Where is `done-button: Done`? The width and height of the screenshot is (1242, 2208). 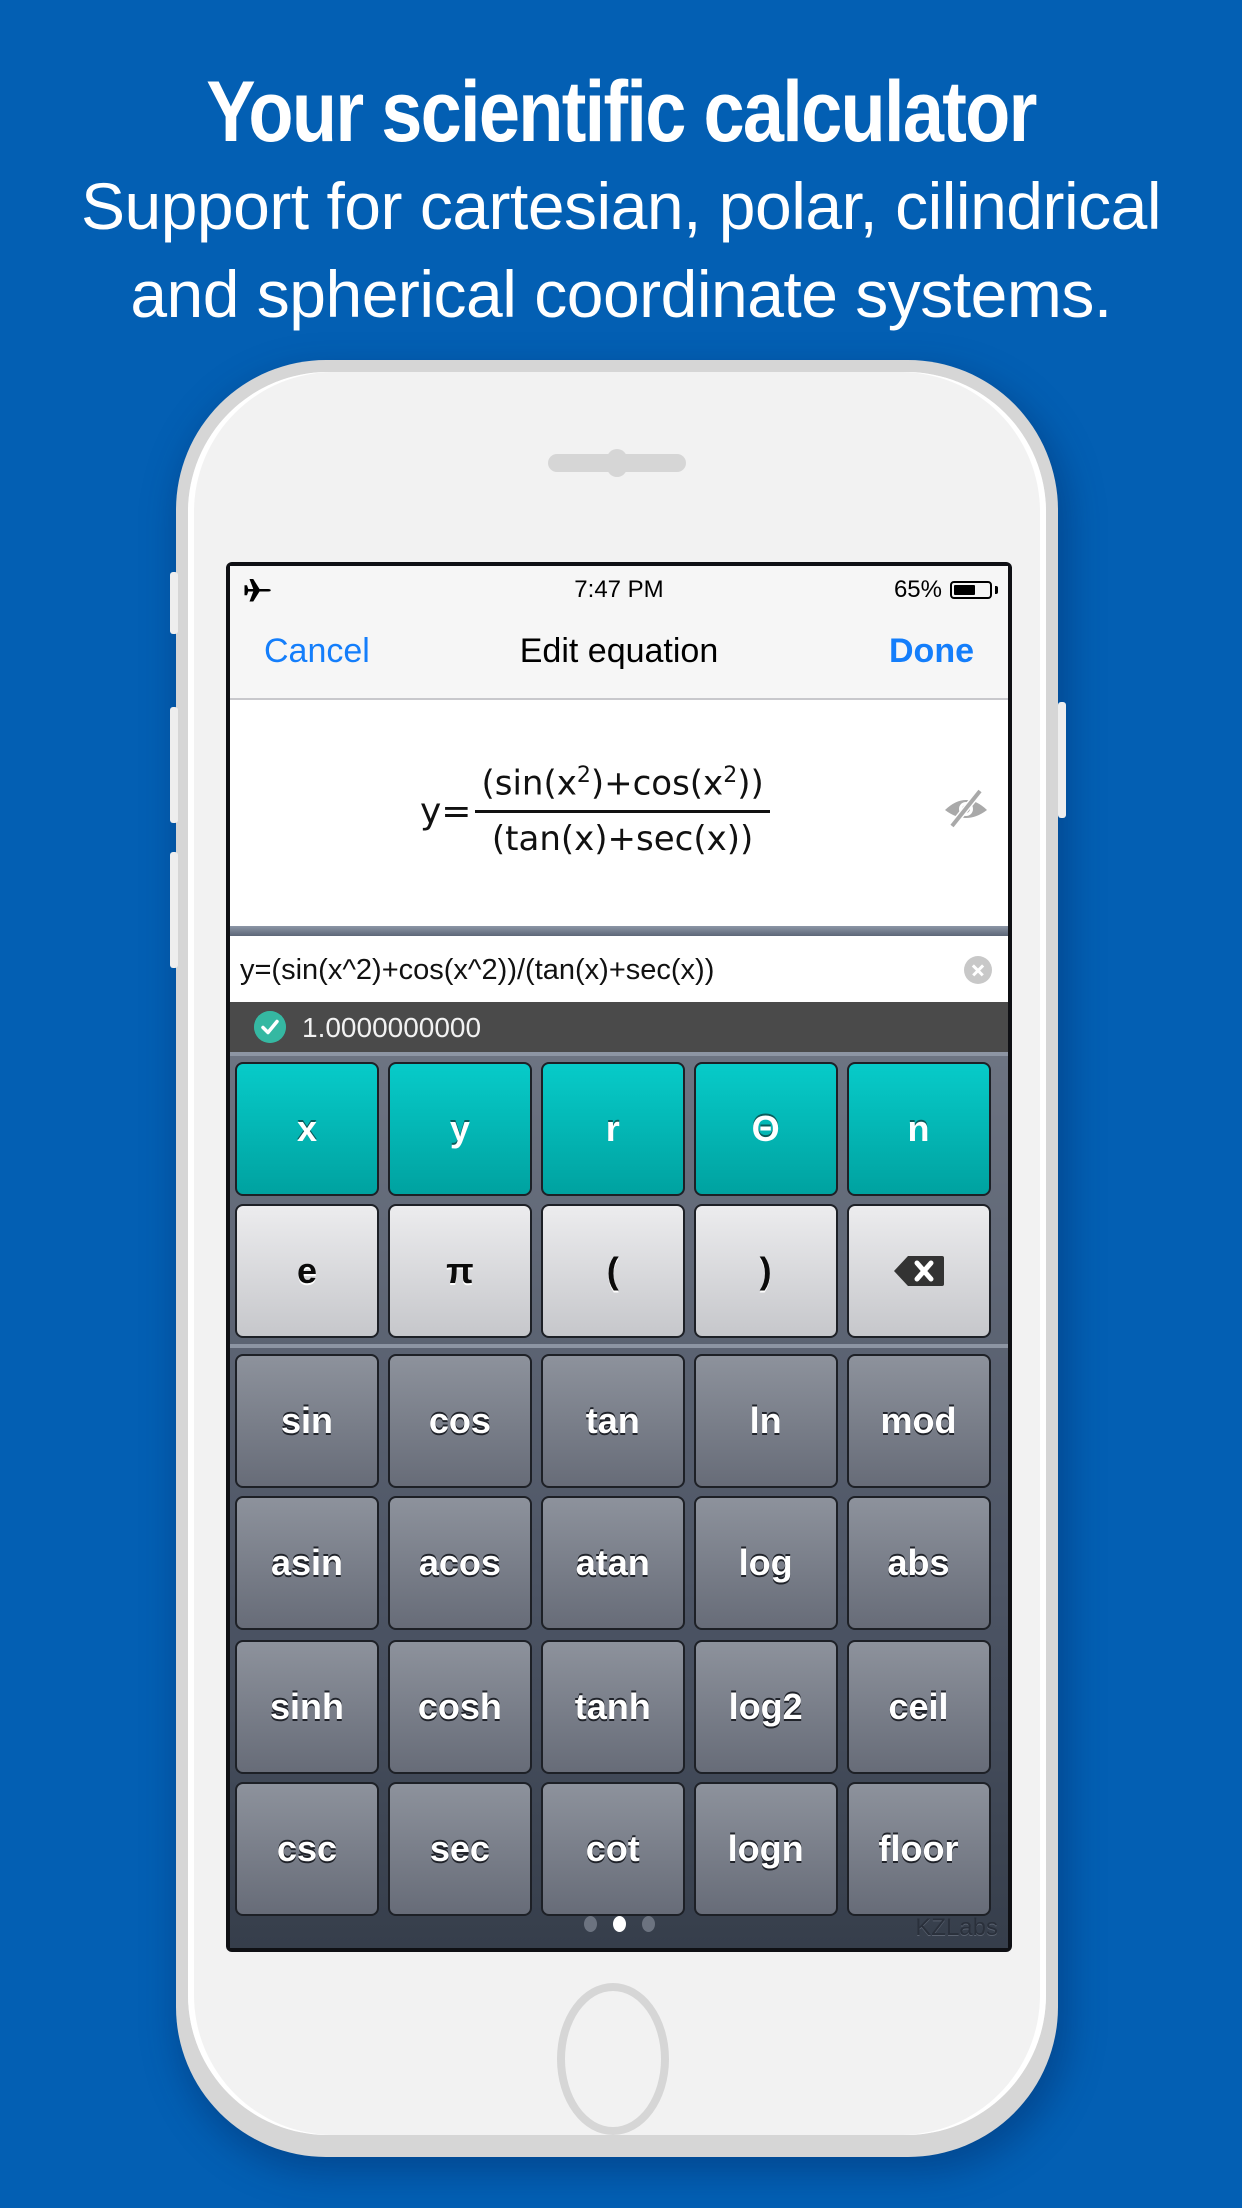
done-button: Done is located at coordinates (931, 651).